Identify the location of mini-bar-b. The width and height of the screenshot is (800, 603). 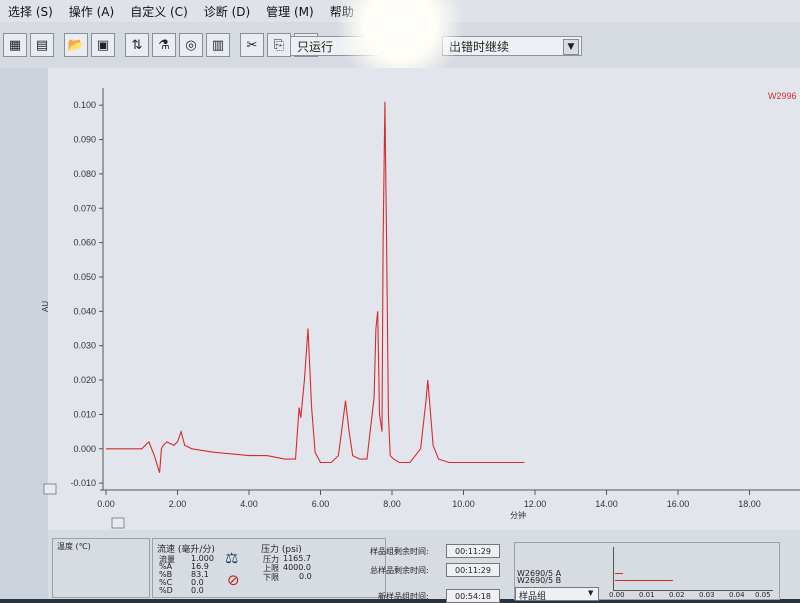
(644, 580).